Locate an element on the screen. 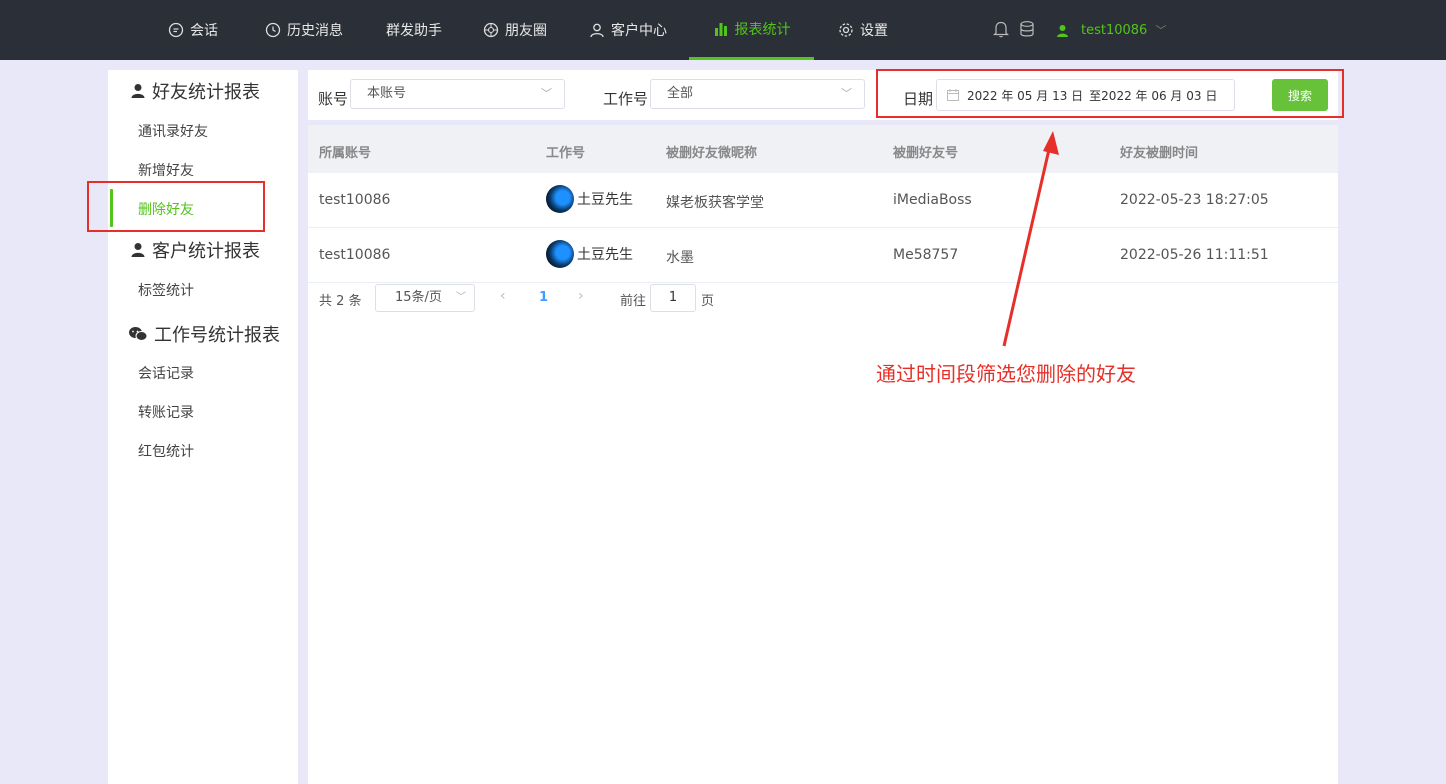 The height and width of the screenshot is (784, 1446). sidebar-group-friends: 好友统计报表 is located at coordinates (195, 91).